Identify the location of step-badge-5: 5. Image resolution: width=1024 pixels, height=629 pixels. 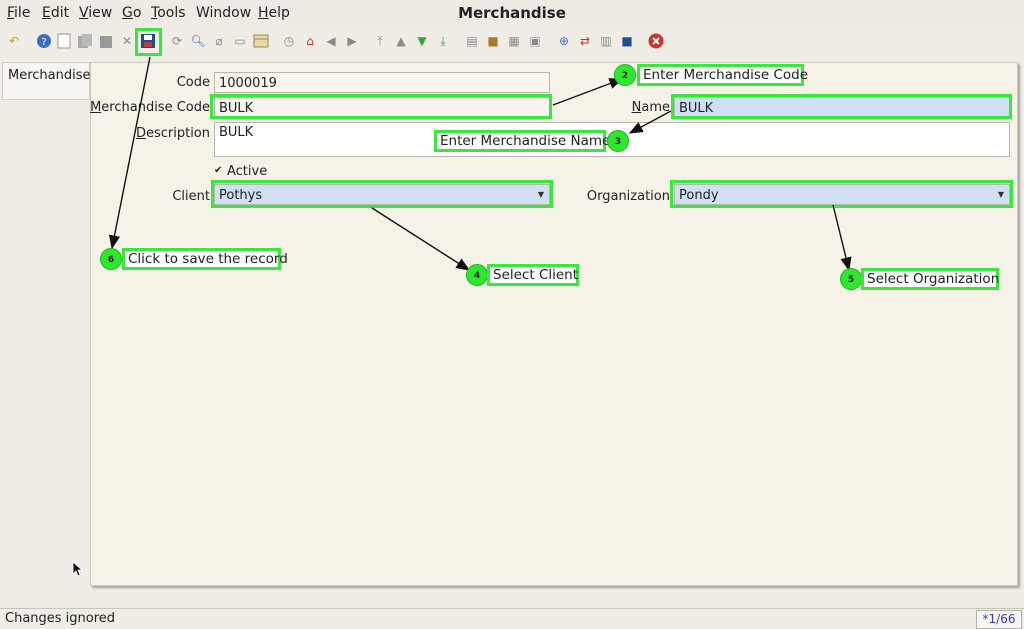
(851, 279).